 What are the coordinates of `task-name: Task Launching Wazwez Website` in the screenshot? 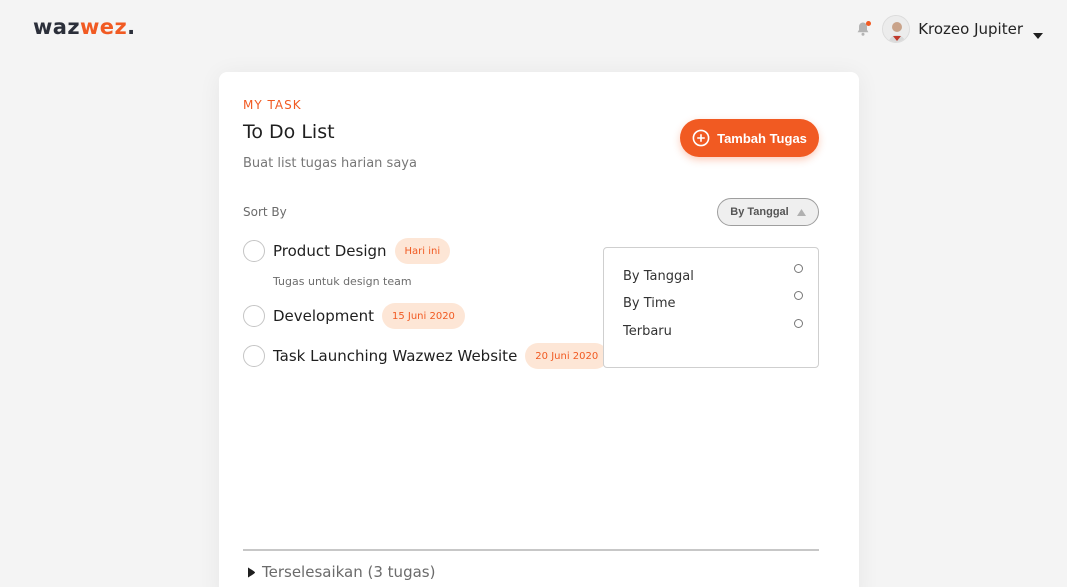 It's located at (395, 356).